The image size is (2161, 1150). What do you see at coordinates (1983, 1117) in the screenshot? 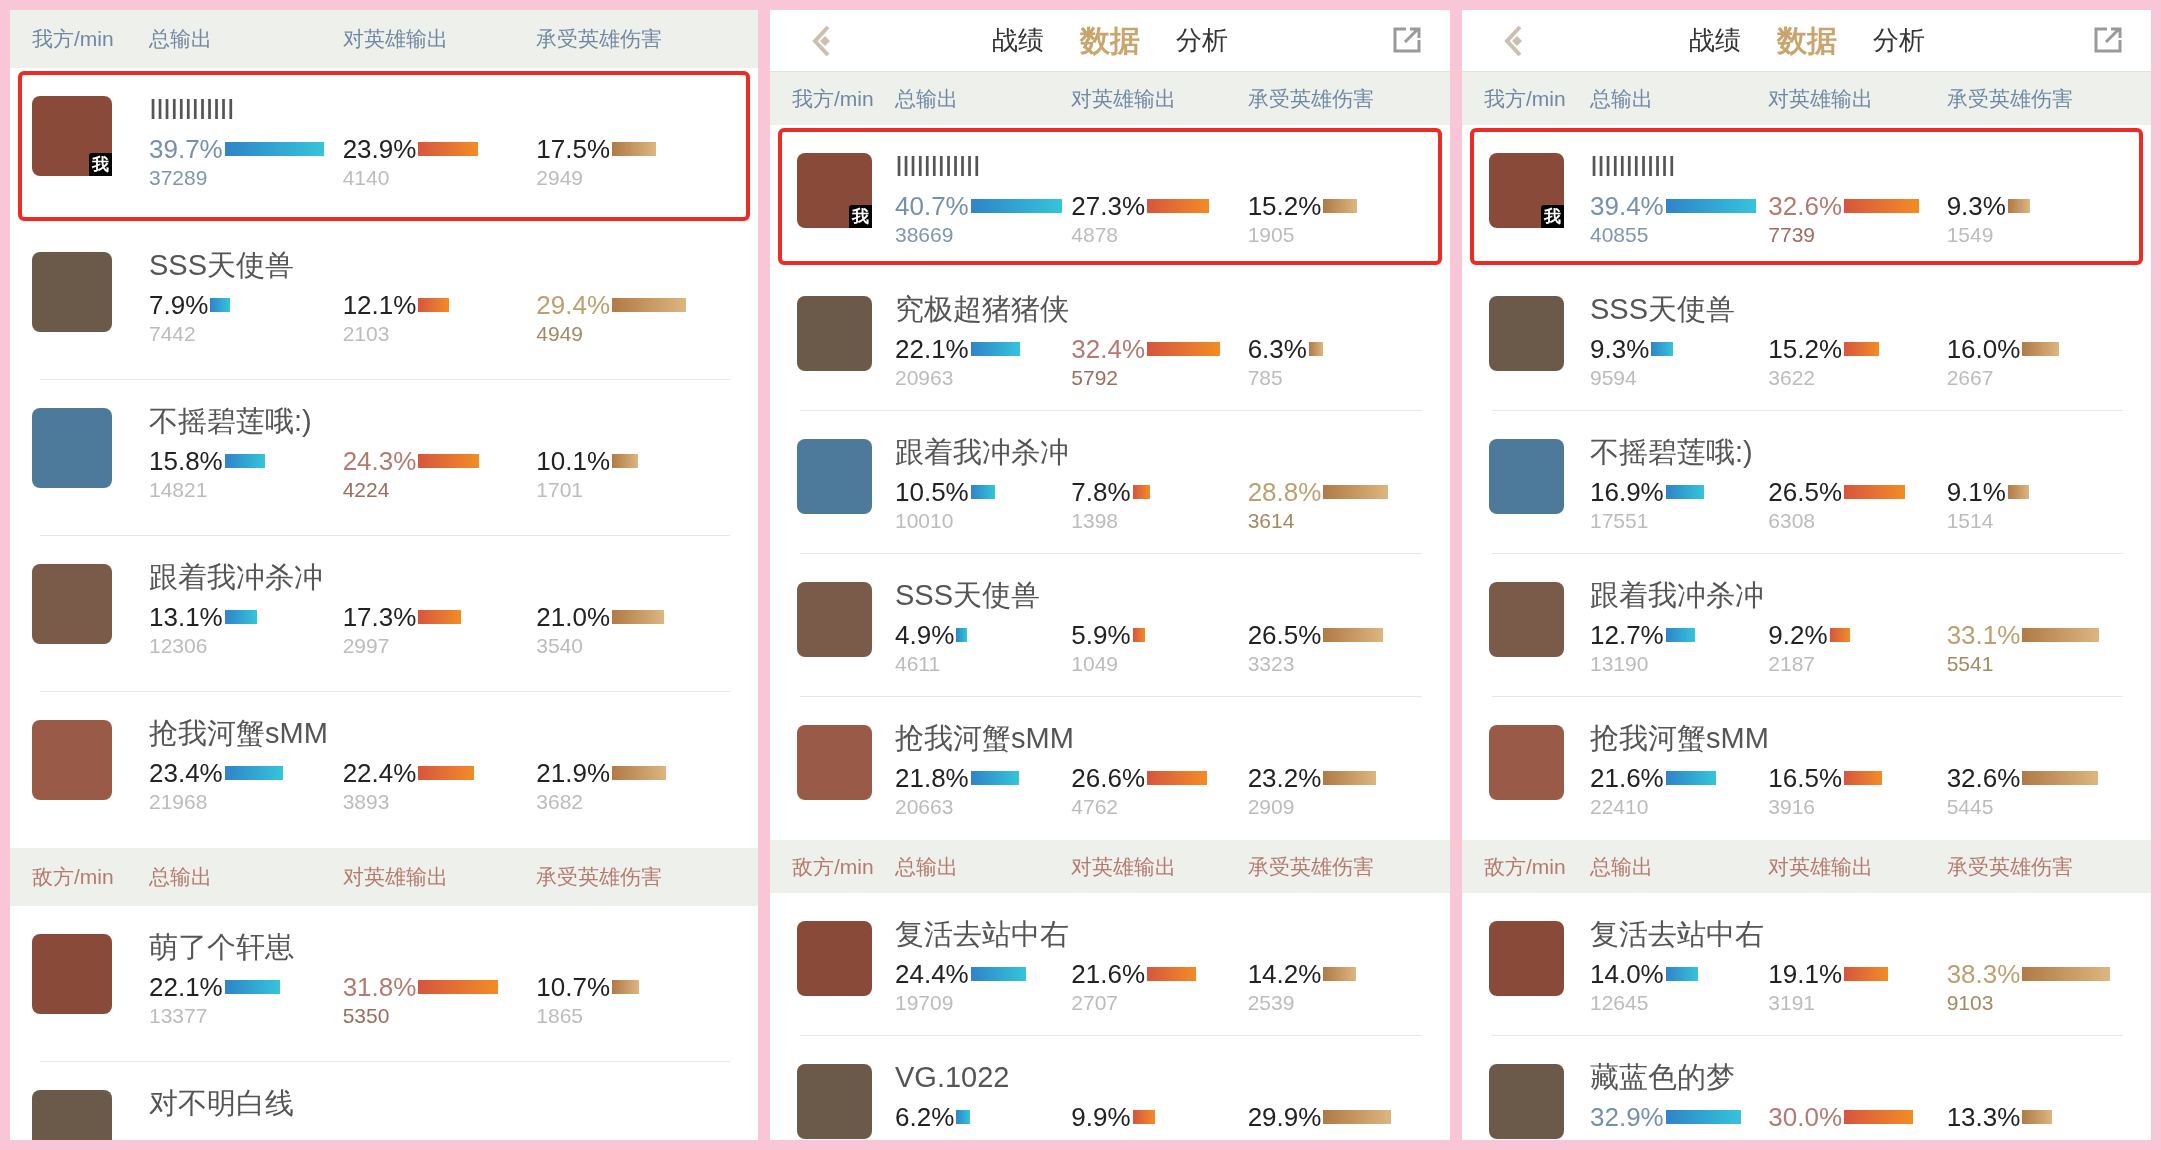
I see `percent-value: 13.3%` at bounding box center [1983, 1117].